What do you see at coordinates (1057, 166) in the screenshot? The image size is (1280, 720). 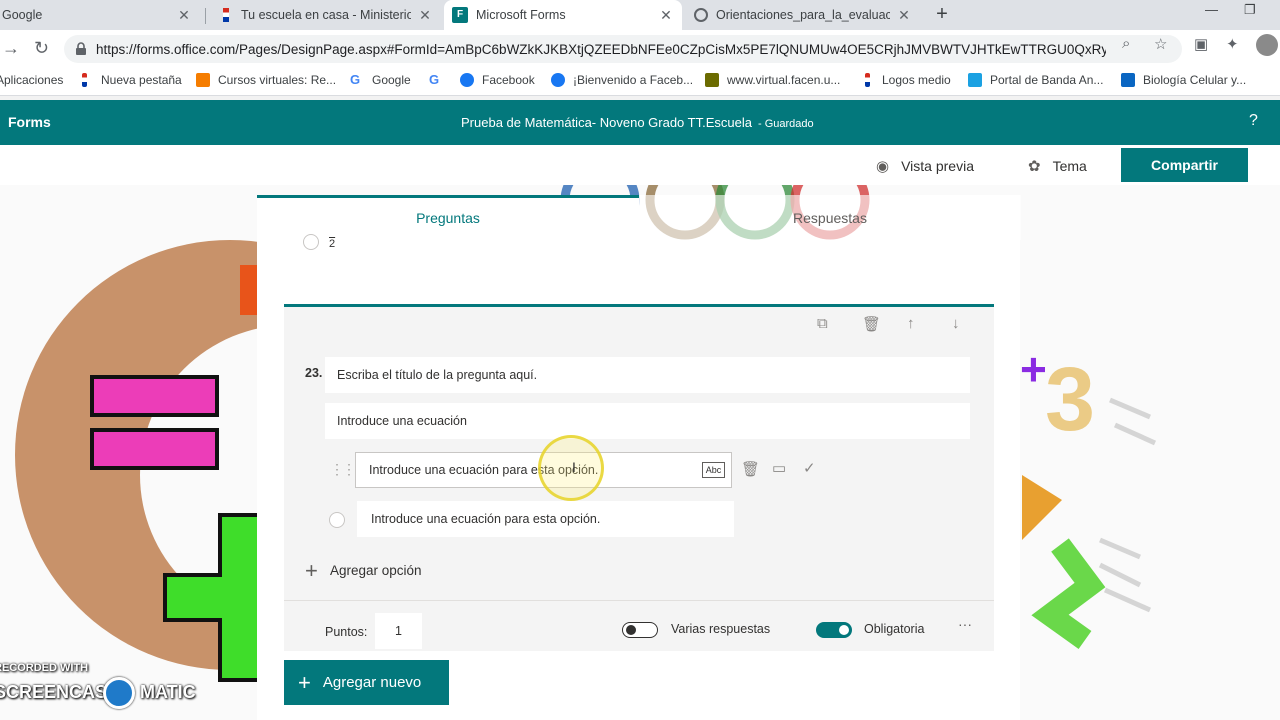 I see `theme-button: ✿ Tema` at bounding box center [1057, 166].